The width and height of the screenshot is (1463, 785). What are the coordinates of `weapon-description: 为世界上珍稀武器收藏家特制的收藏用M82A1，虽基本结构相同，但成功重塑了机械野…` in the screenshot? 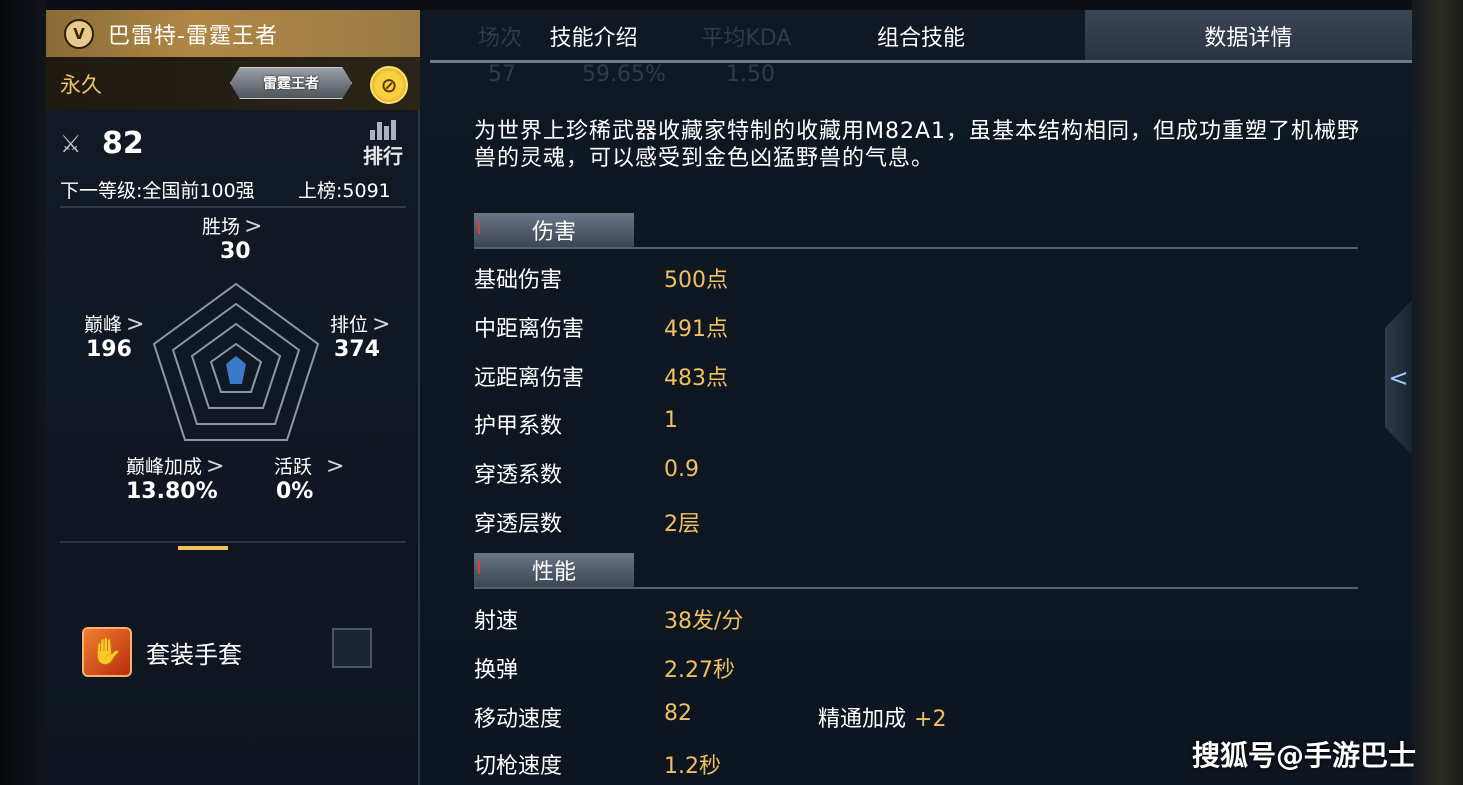 It's located at (917, 145).